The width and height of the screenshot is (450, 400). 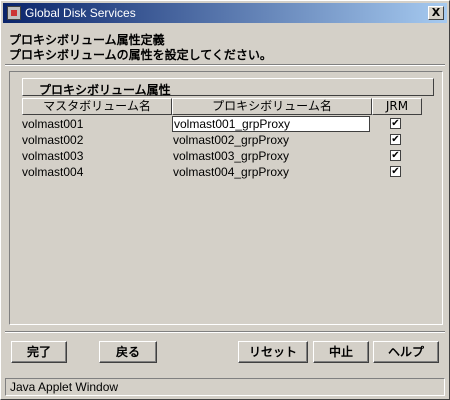 I want to click on section-title: プロキシボリューム属性, so click(x=105, y=90).